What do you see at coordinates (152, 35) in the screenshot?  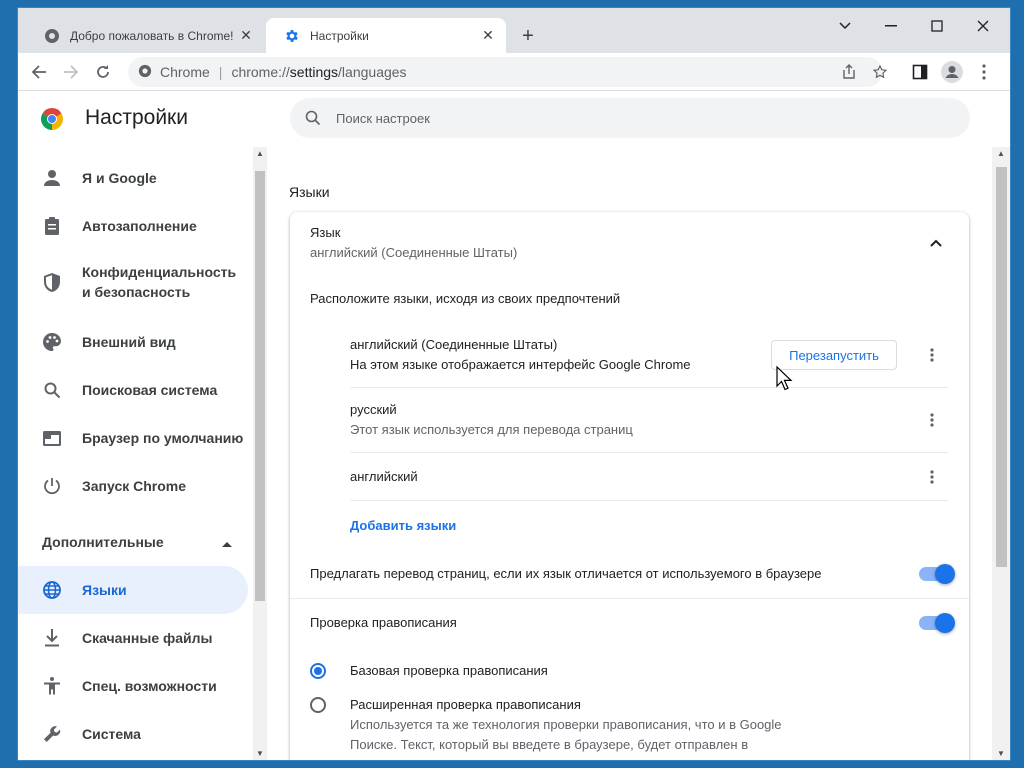 I see `tab-title: Добро пожаловать в Chrome!` at bounding box center [152, 35].